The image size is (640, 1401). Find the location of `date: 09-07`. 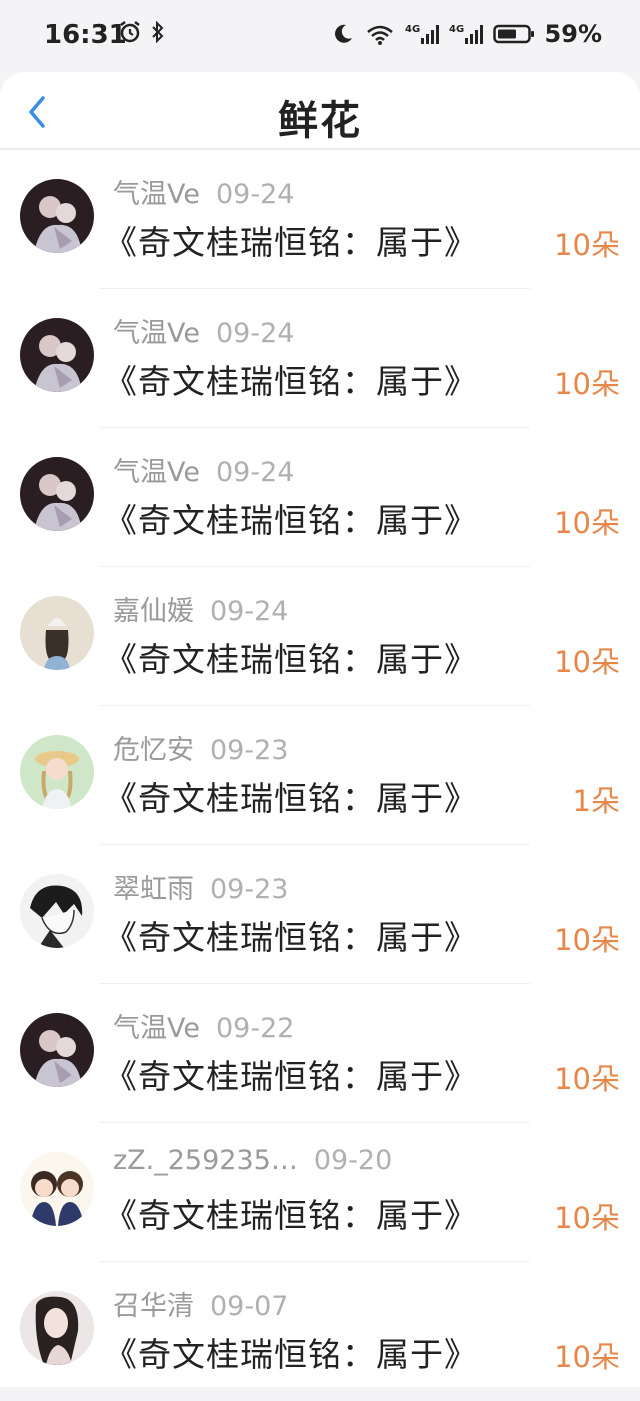

date: 09-07 is located at coordinates (249, 1306).